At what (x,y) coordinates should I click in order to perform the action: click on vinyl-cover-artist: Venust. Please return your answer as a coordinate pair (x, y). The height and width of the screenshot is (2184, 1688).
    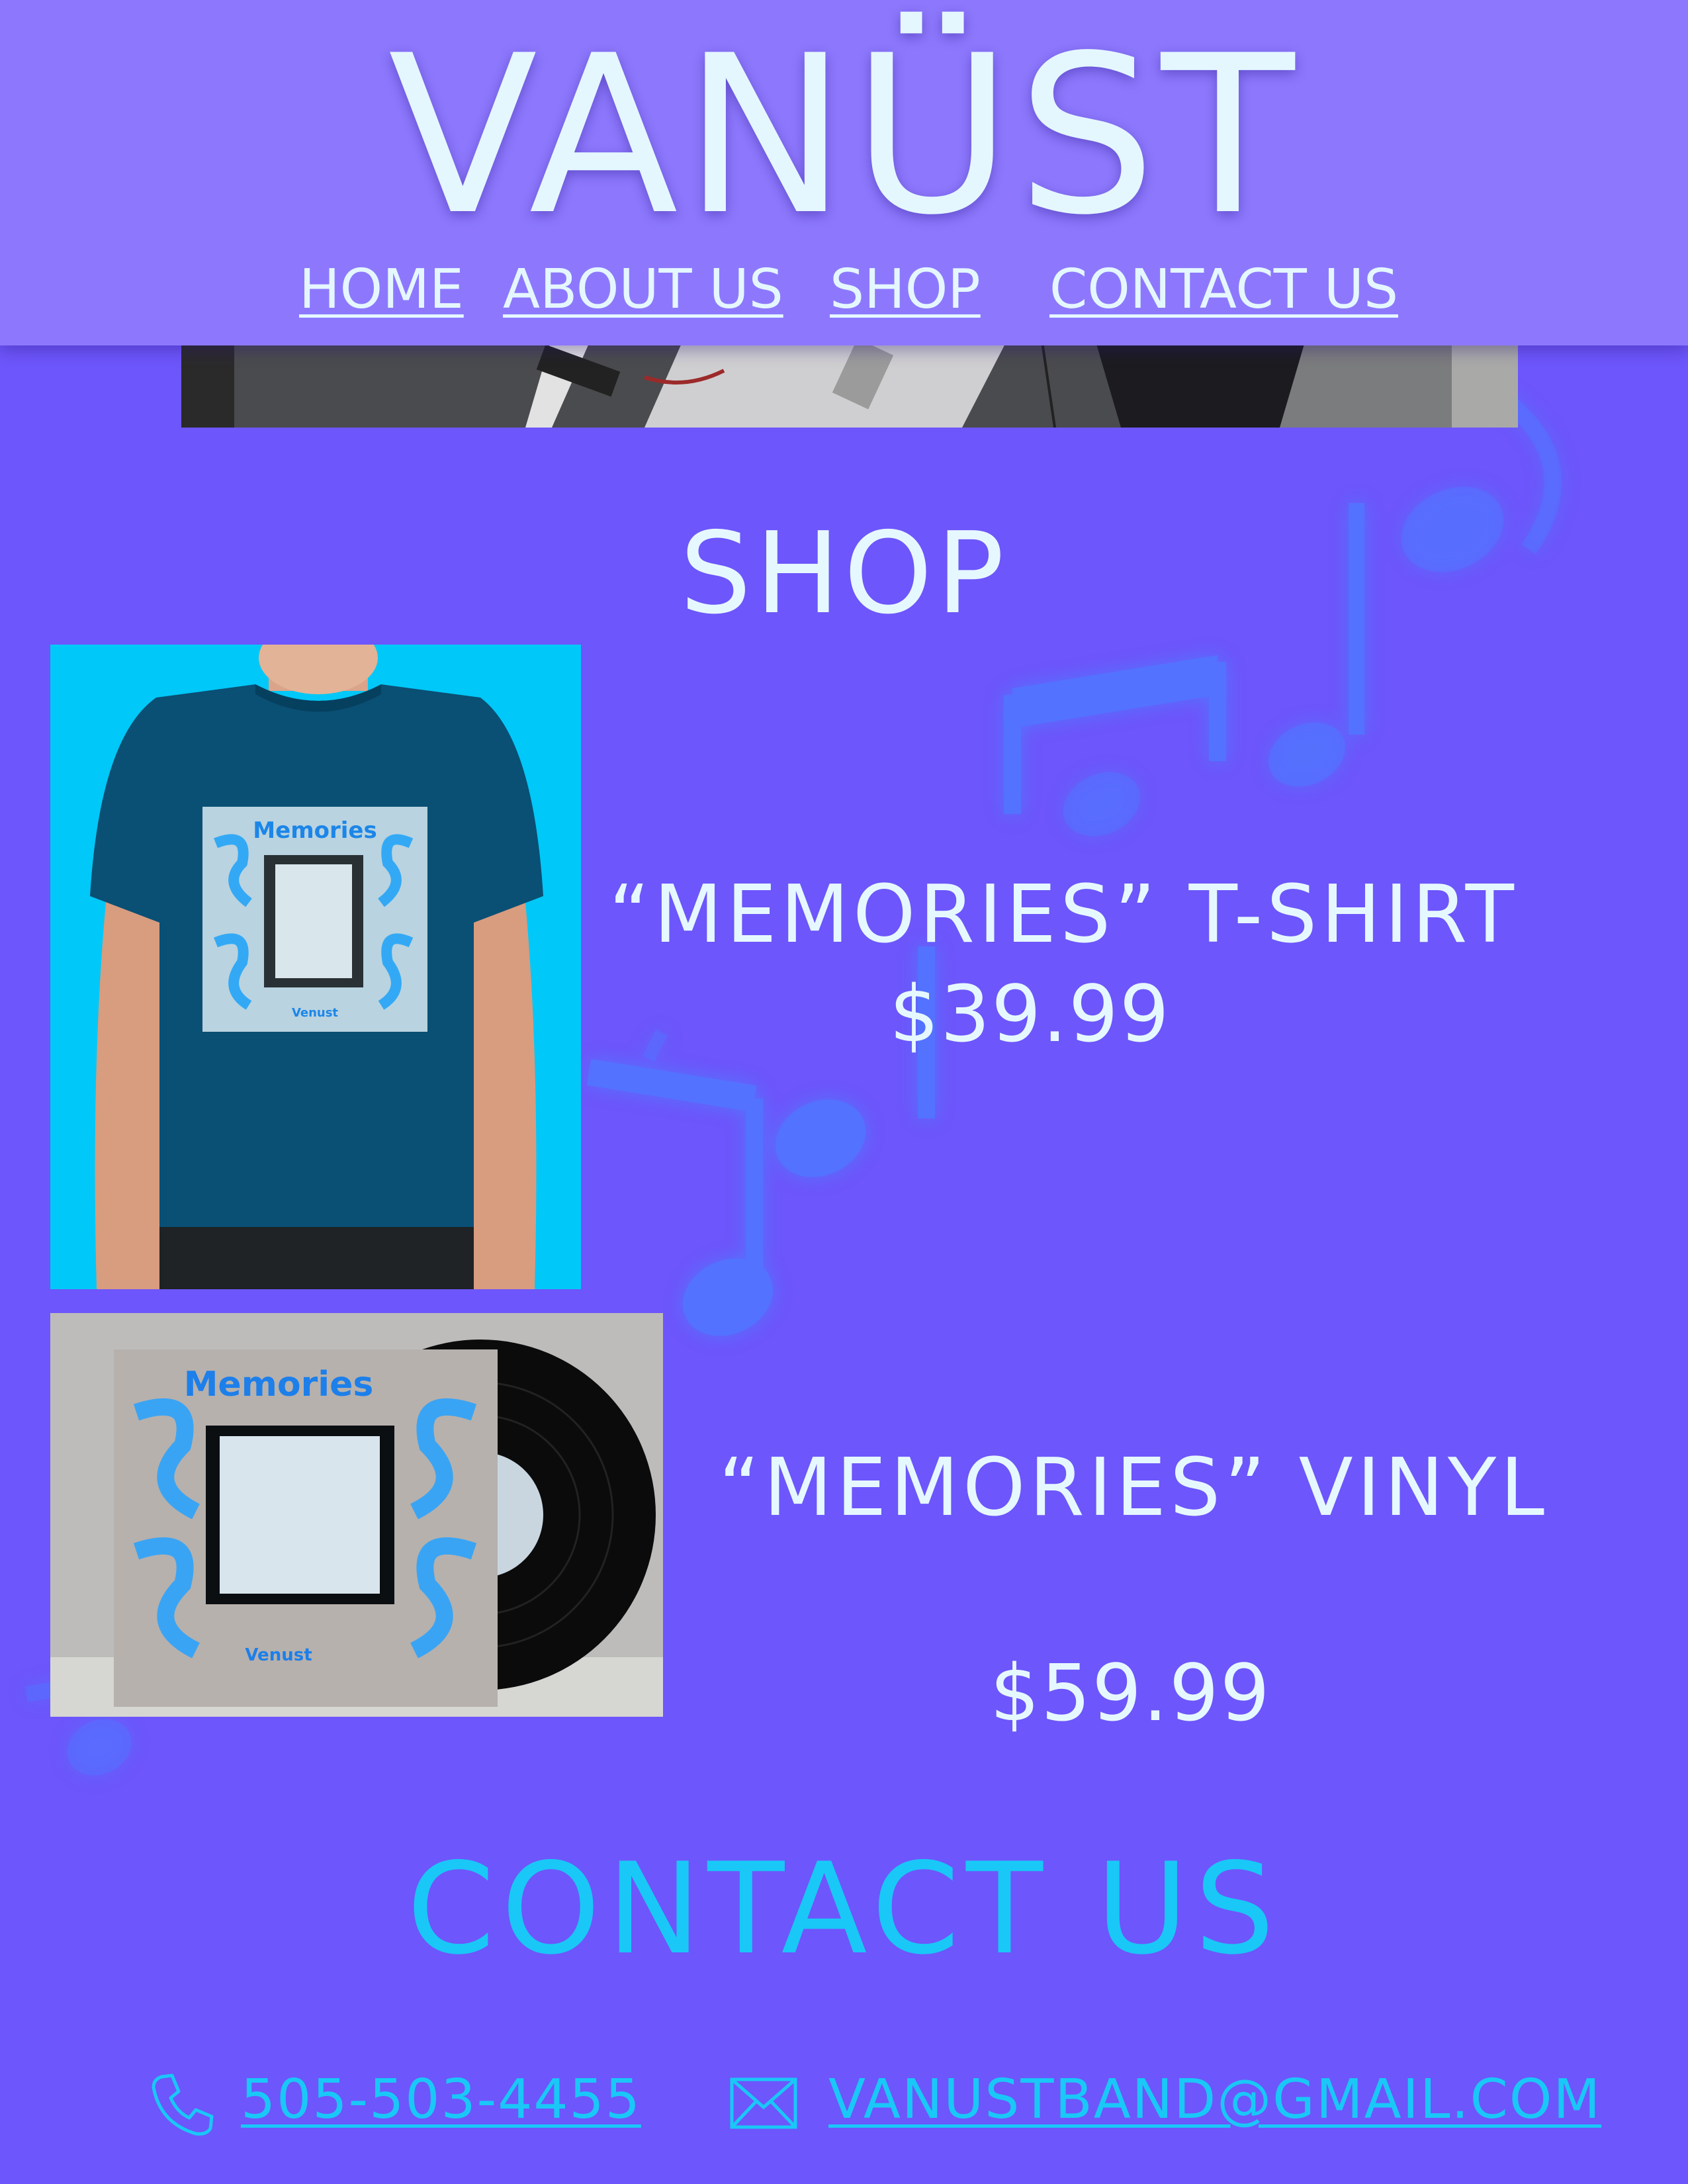
    Looking at the image, I should click on (278, 1655).